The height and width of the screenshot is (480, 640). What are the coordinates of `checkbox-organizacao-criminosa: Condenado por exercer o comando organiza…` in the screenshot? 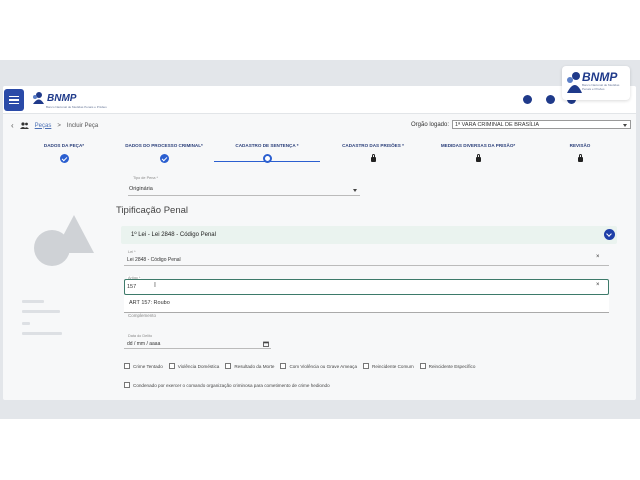 It's located at (227, 385).